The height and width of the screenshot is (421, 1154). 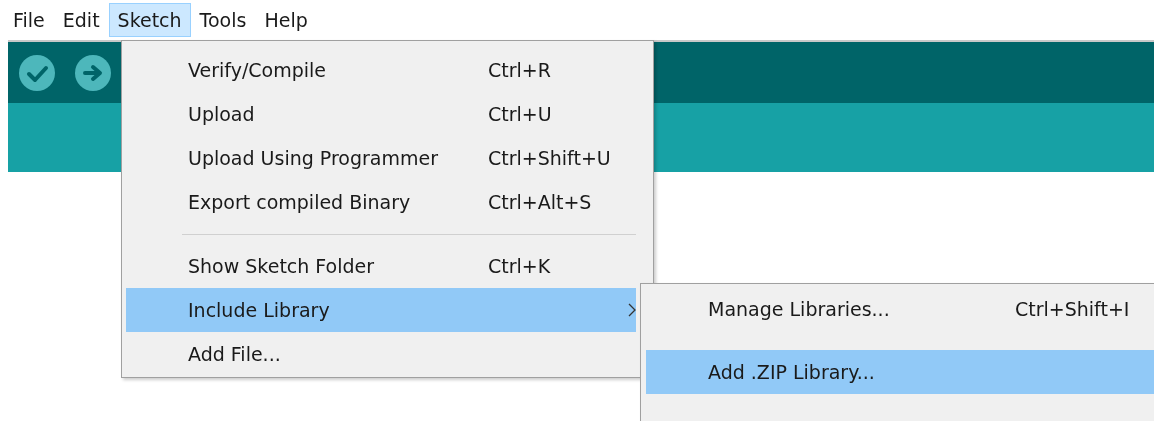 I want to click on menu-item: Upload Using Programmer Ctrl+Shift+U, so click(x=381, y=158).